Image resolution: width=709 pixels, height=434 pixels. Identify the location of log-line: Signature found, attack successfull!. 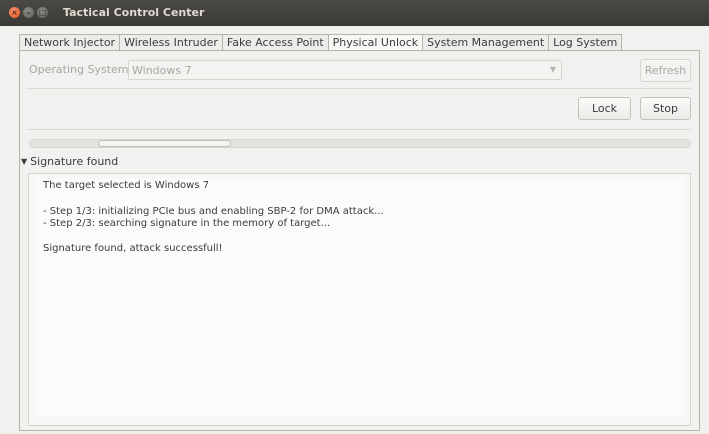
(133, 248).